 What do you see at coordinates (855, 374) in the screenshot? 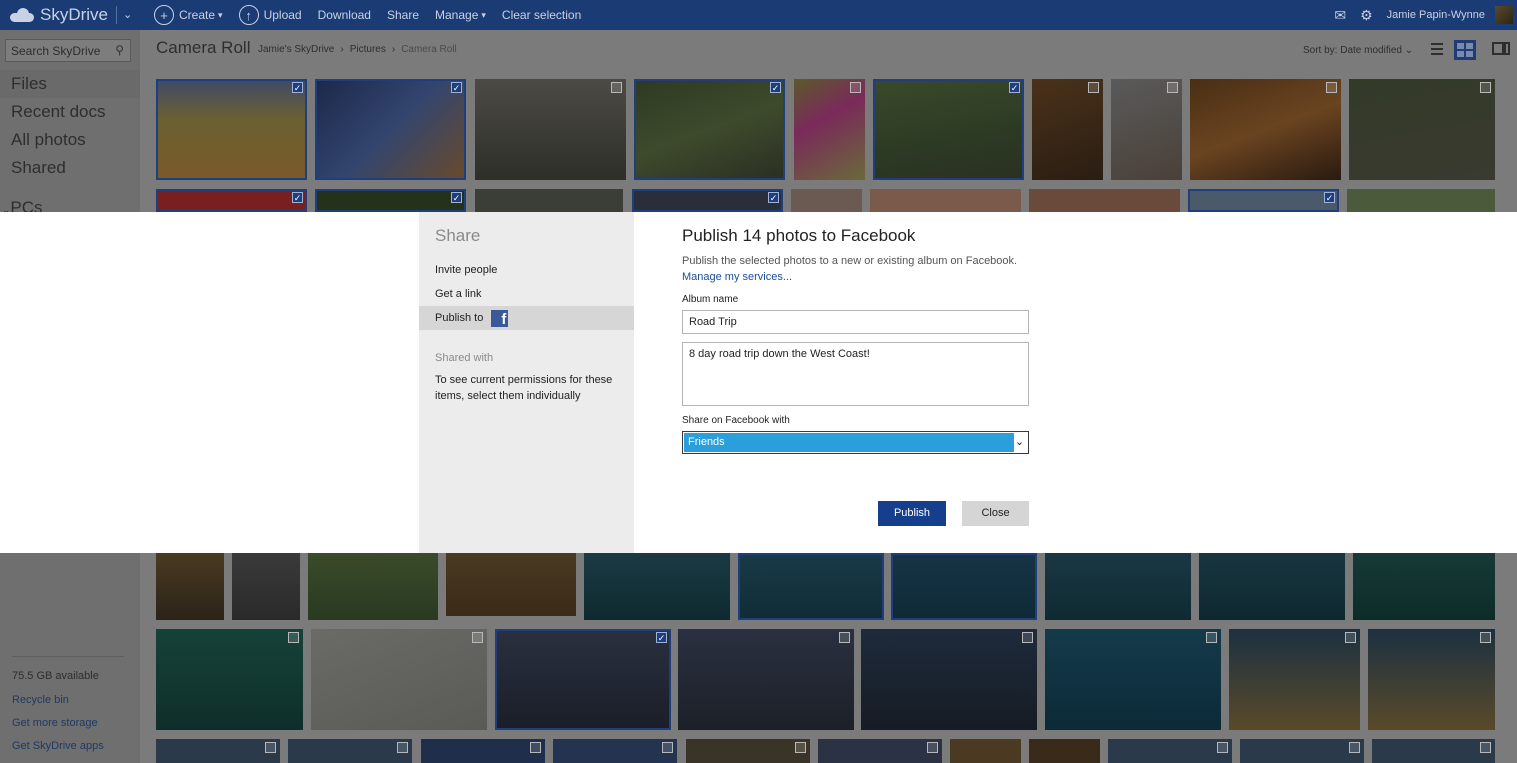
I see `album-description-textarea: 8 day road trip down the West Coast!` at bounding box center [855, 374].